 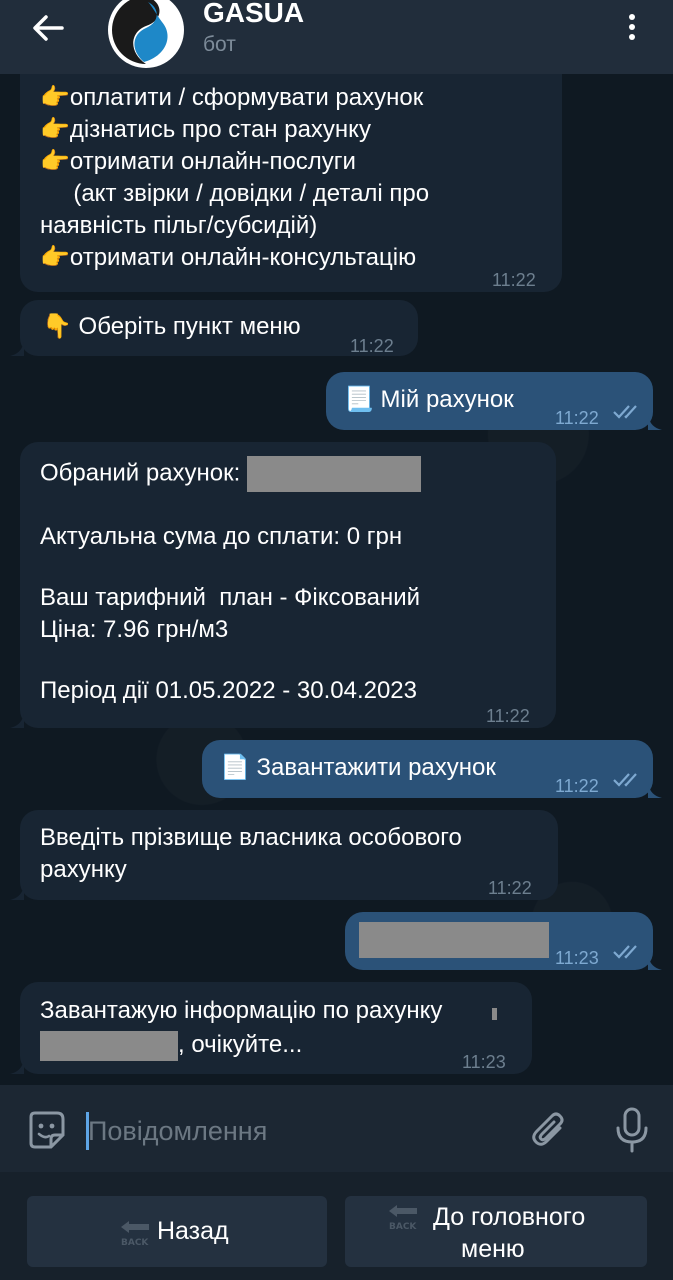 What do you see at coordinates (140, 473) in the screenshot?
I see `selected-account-label: Обраний рахунок:` at bounding box center [140, 473].